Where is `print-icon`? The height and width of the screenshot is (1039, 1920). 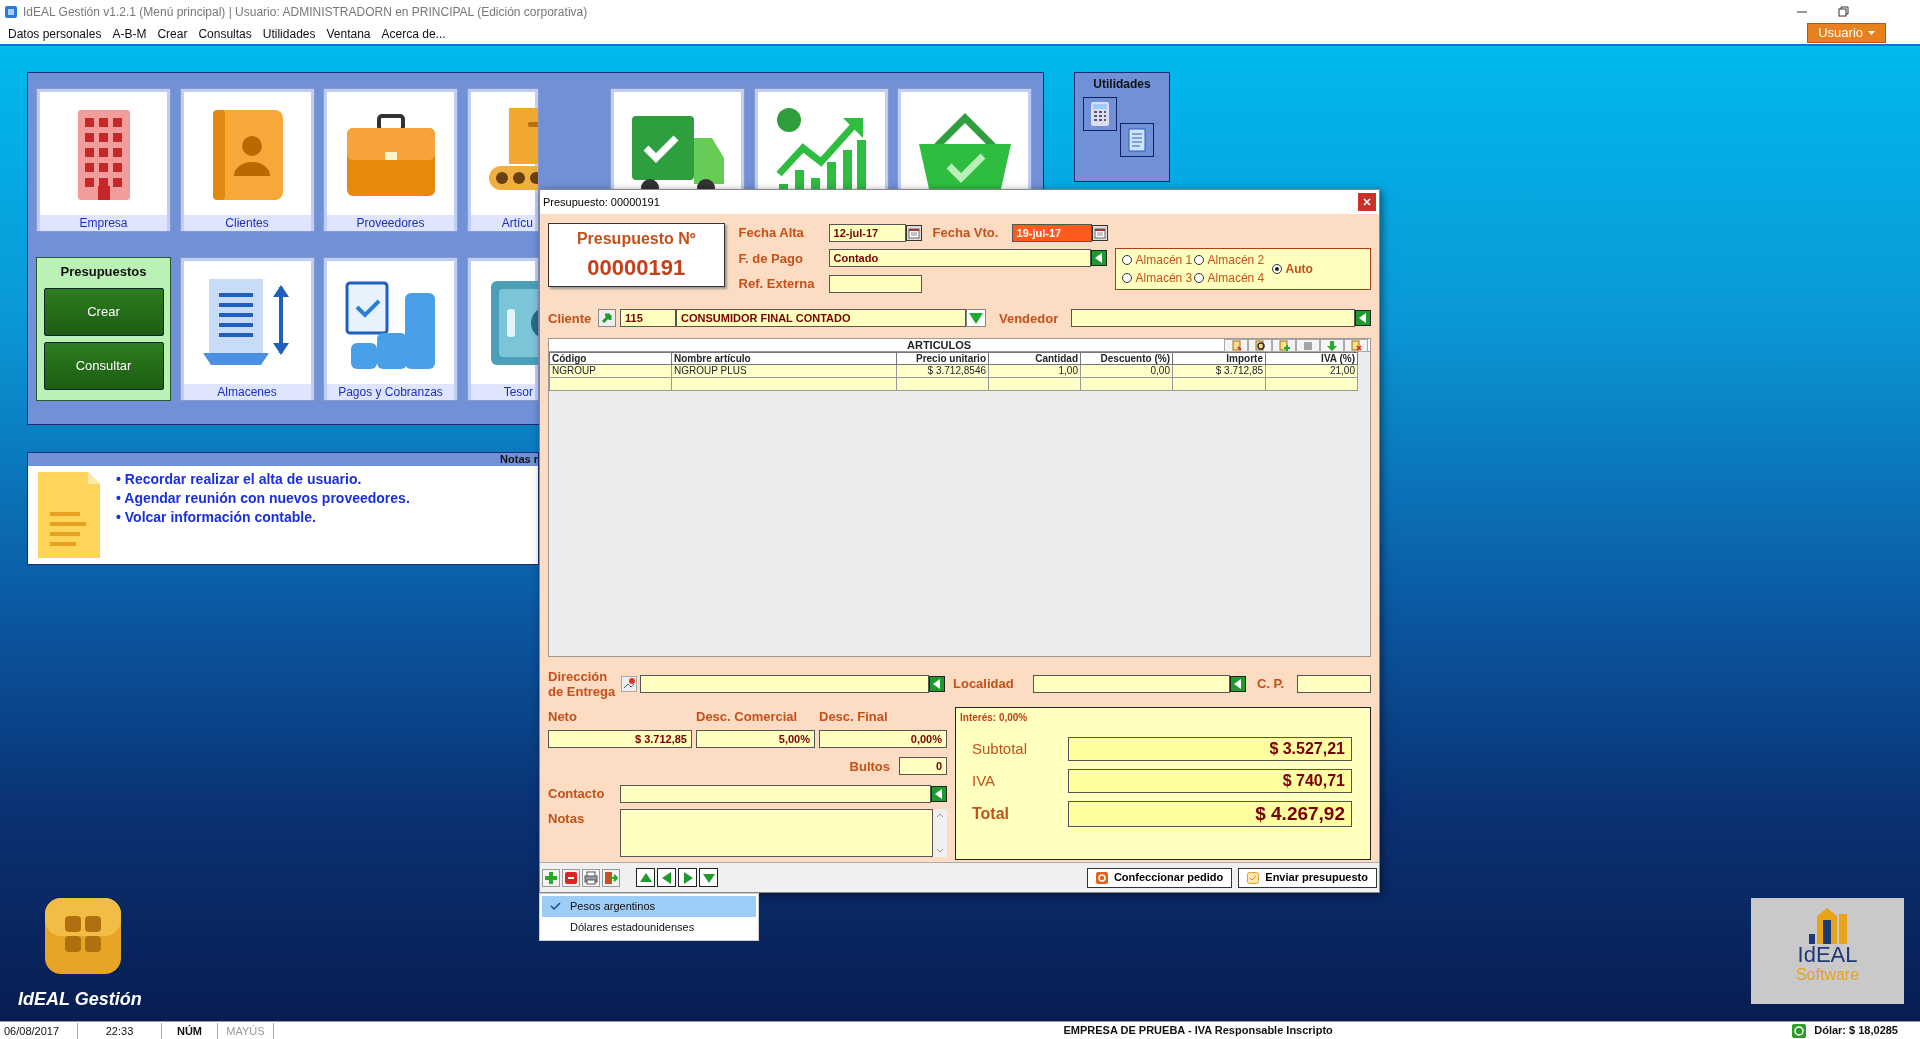
print-icon is located at coordinates (591, 877).